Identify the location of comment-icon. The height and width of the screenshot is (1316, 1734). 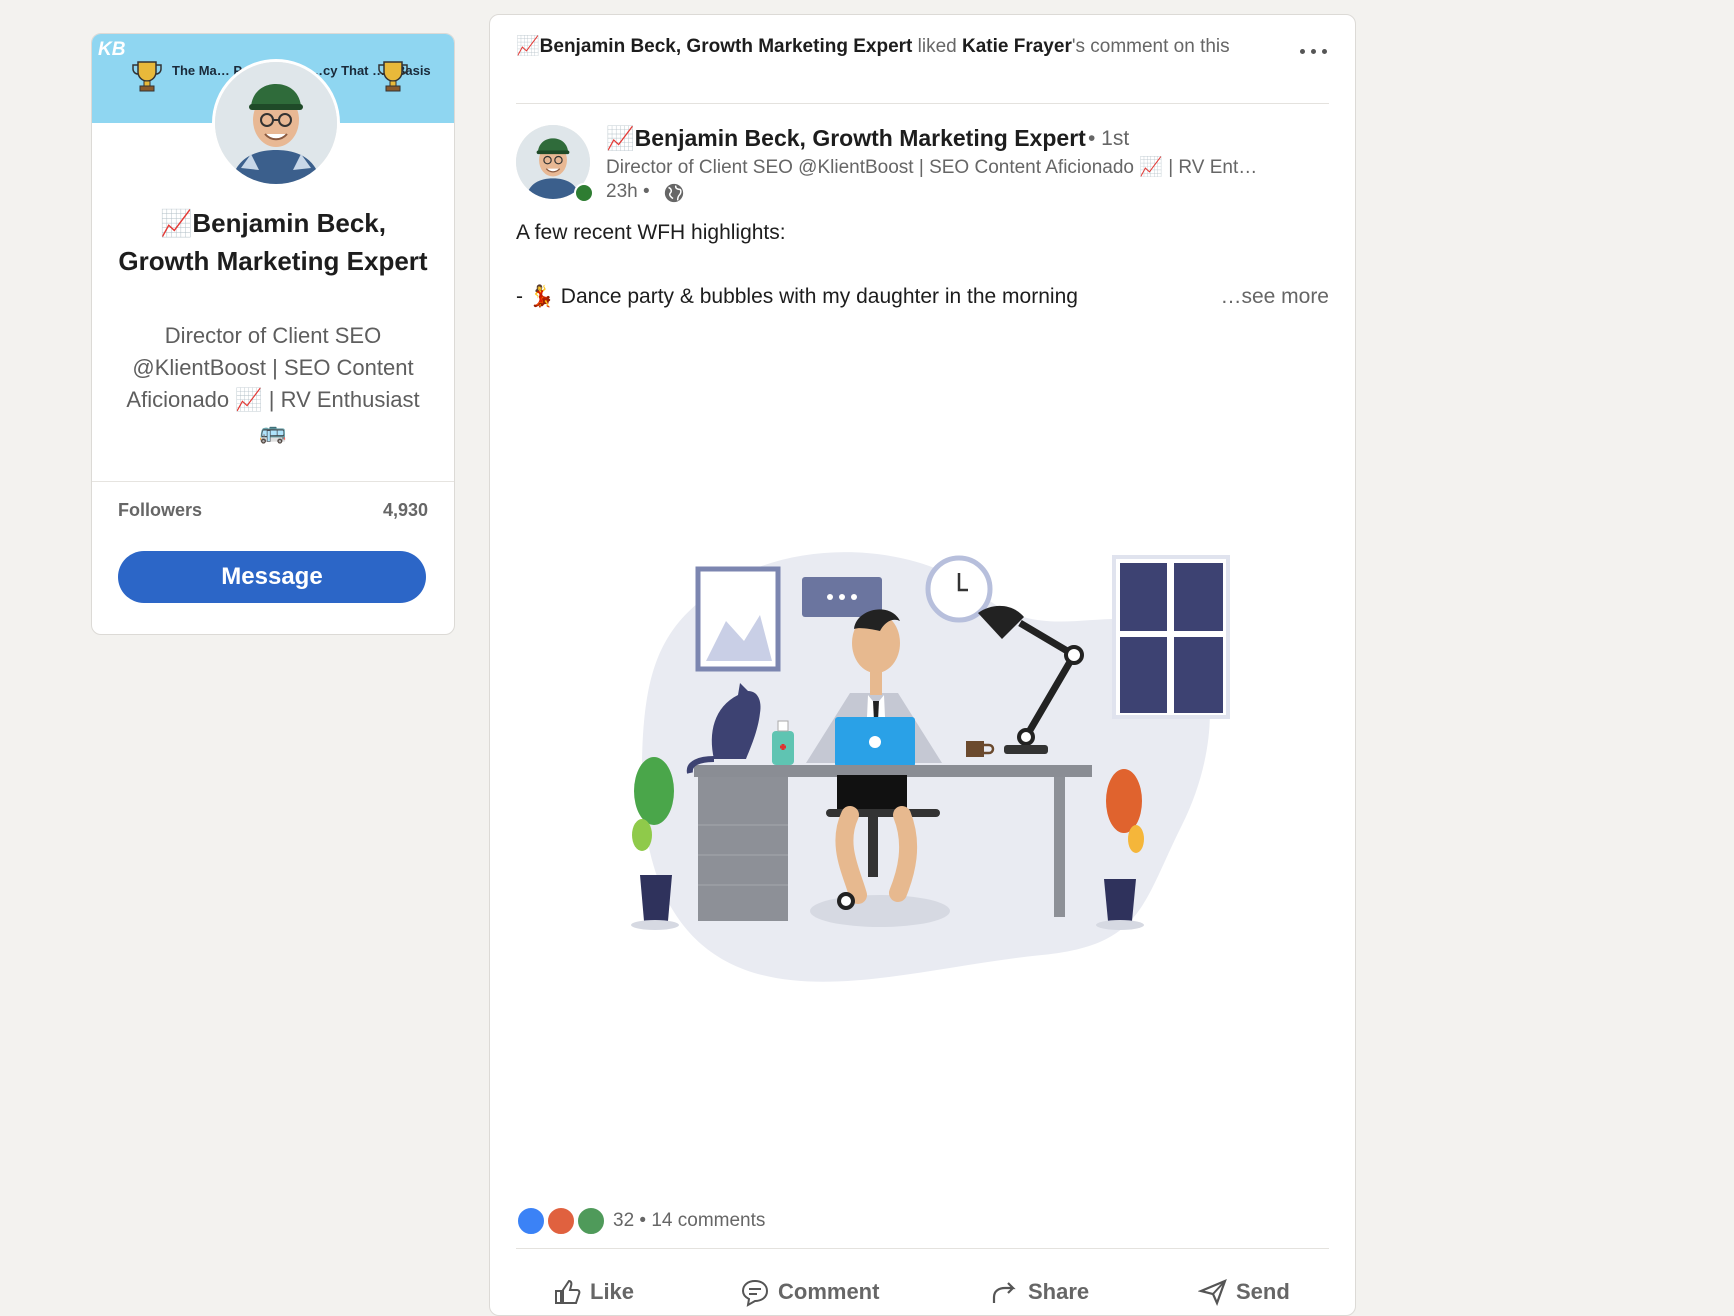
(755, 1293).